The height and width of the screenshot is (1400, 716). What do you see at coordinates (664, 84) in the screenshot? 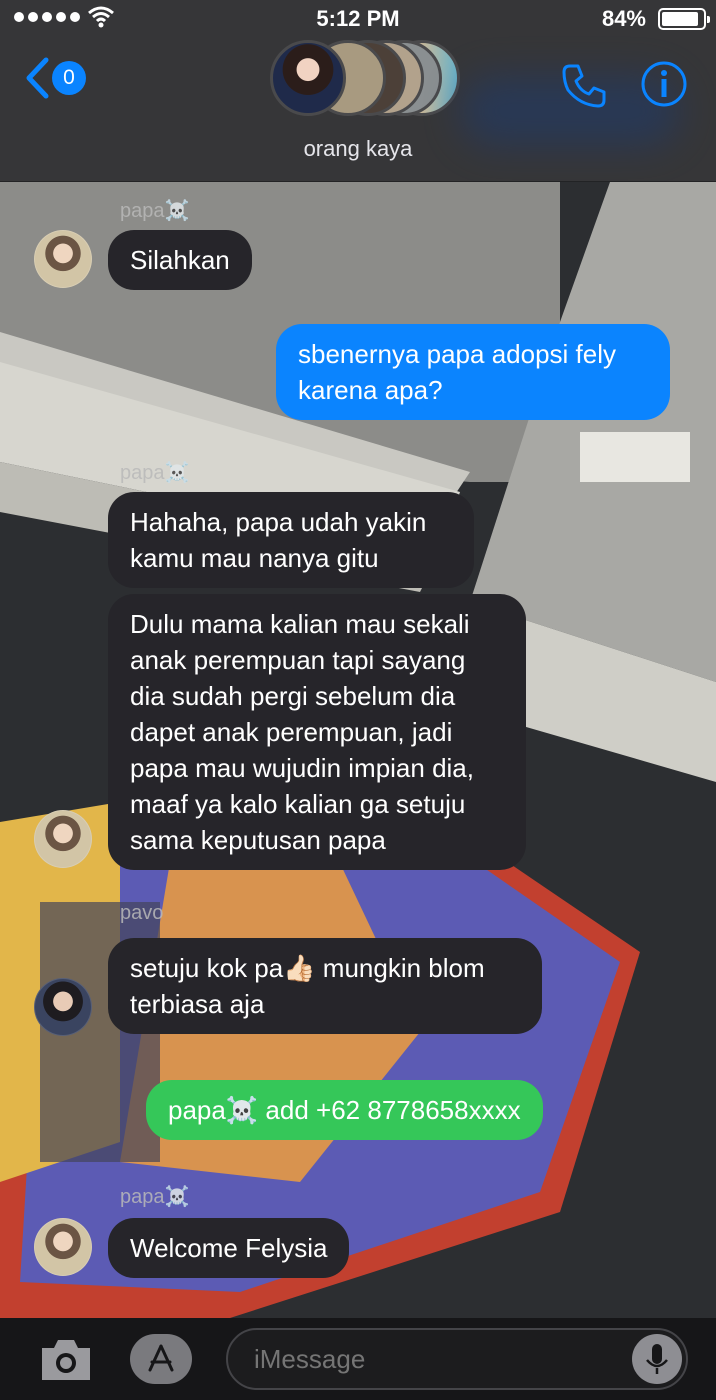
I see `info-icon` at bounding box center [664, 84].